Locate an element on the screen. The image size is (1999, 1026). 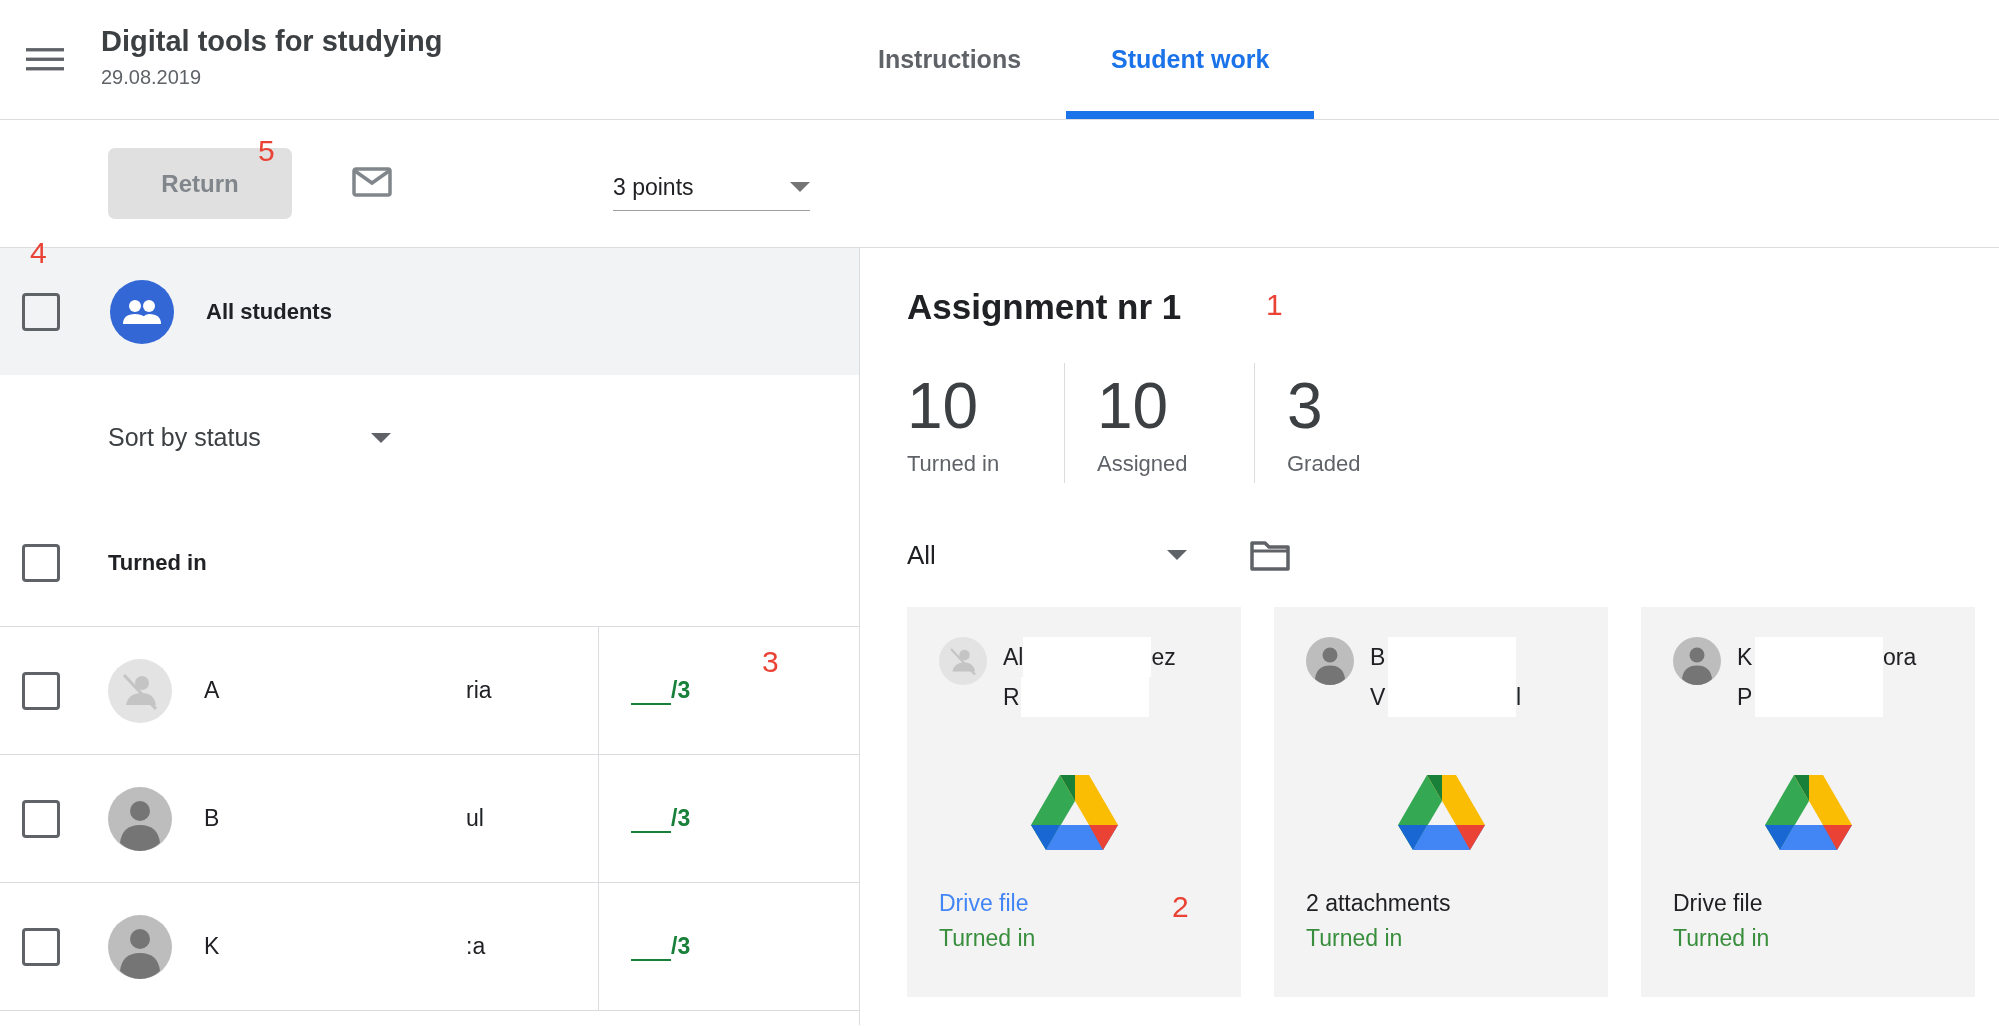
student-card: B V l 2 attachments Turned in is located at coordinates (1441, 802).